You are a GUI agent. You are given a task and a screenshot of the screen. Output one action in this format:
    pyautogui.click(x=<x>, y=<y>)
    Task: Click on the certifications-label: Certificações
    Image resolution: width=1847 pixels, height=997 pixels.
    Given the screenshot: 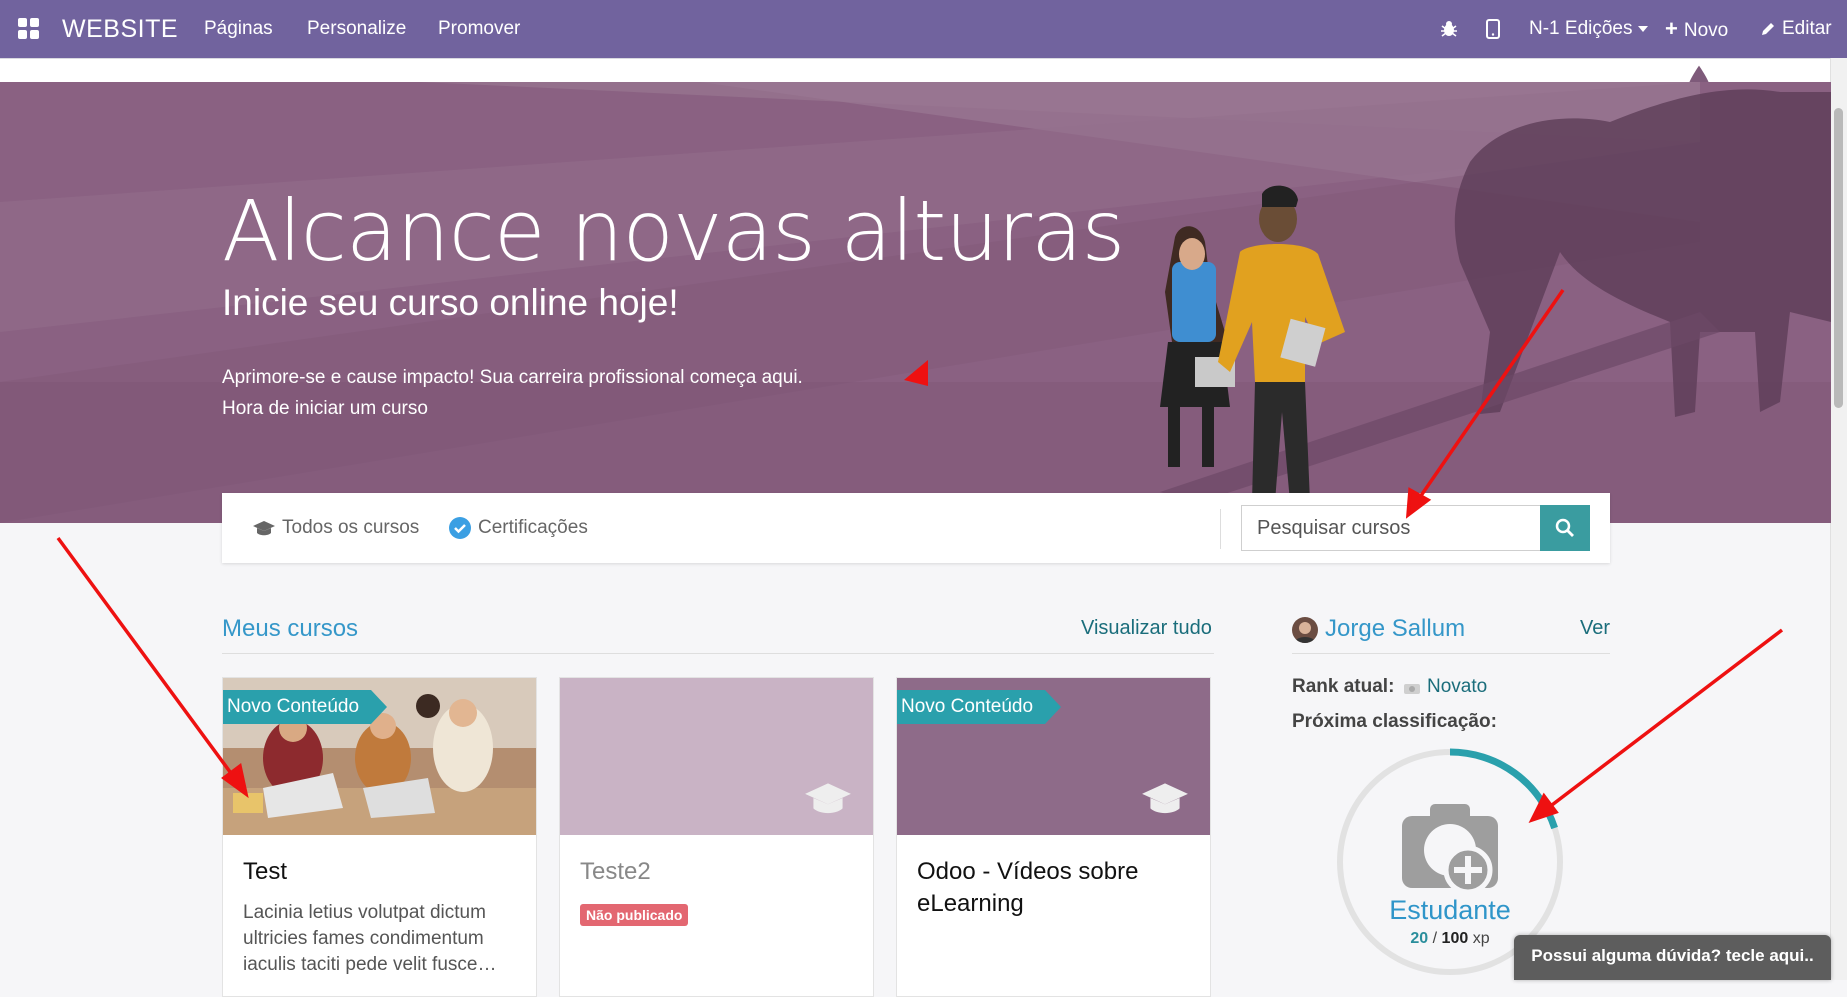 What is the action you would take?
    pyautogui.click(x=533, y=527)
    